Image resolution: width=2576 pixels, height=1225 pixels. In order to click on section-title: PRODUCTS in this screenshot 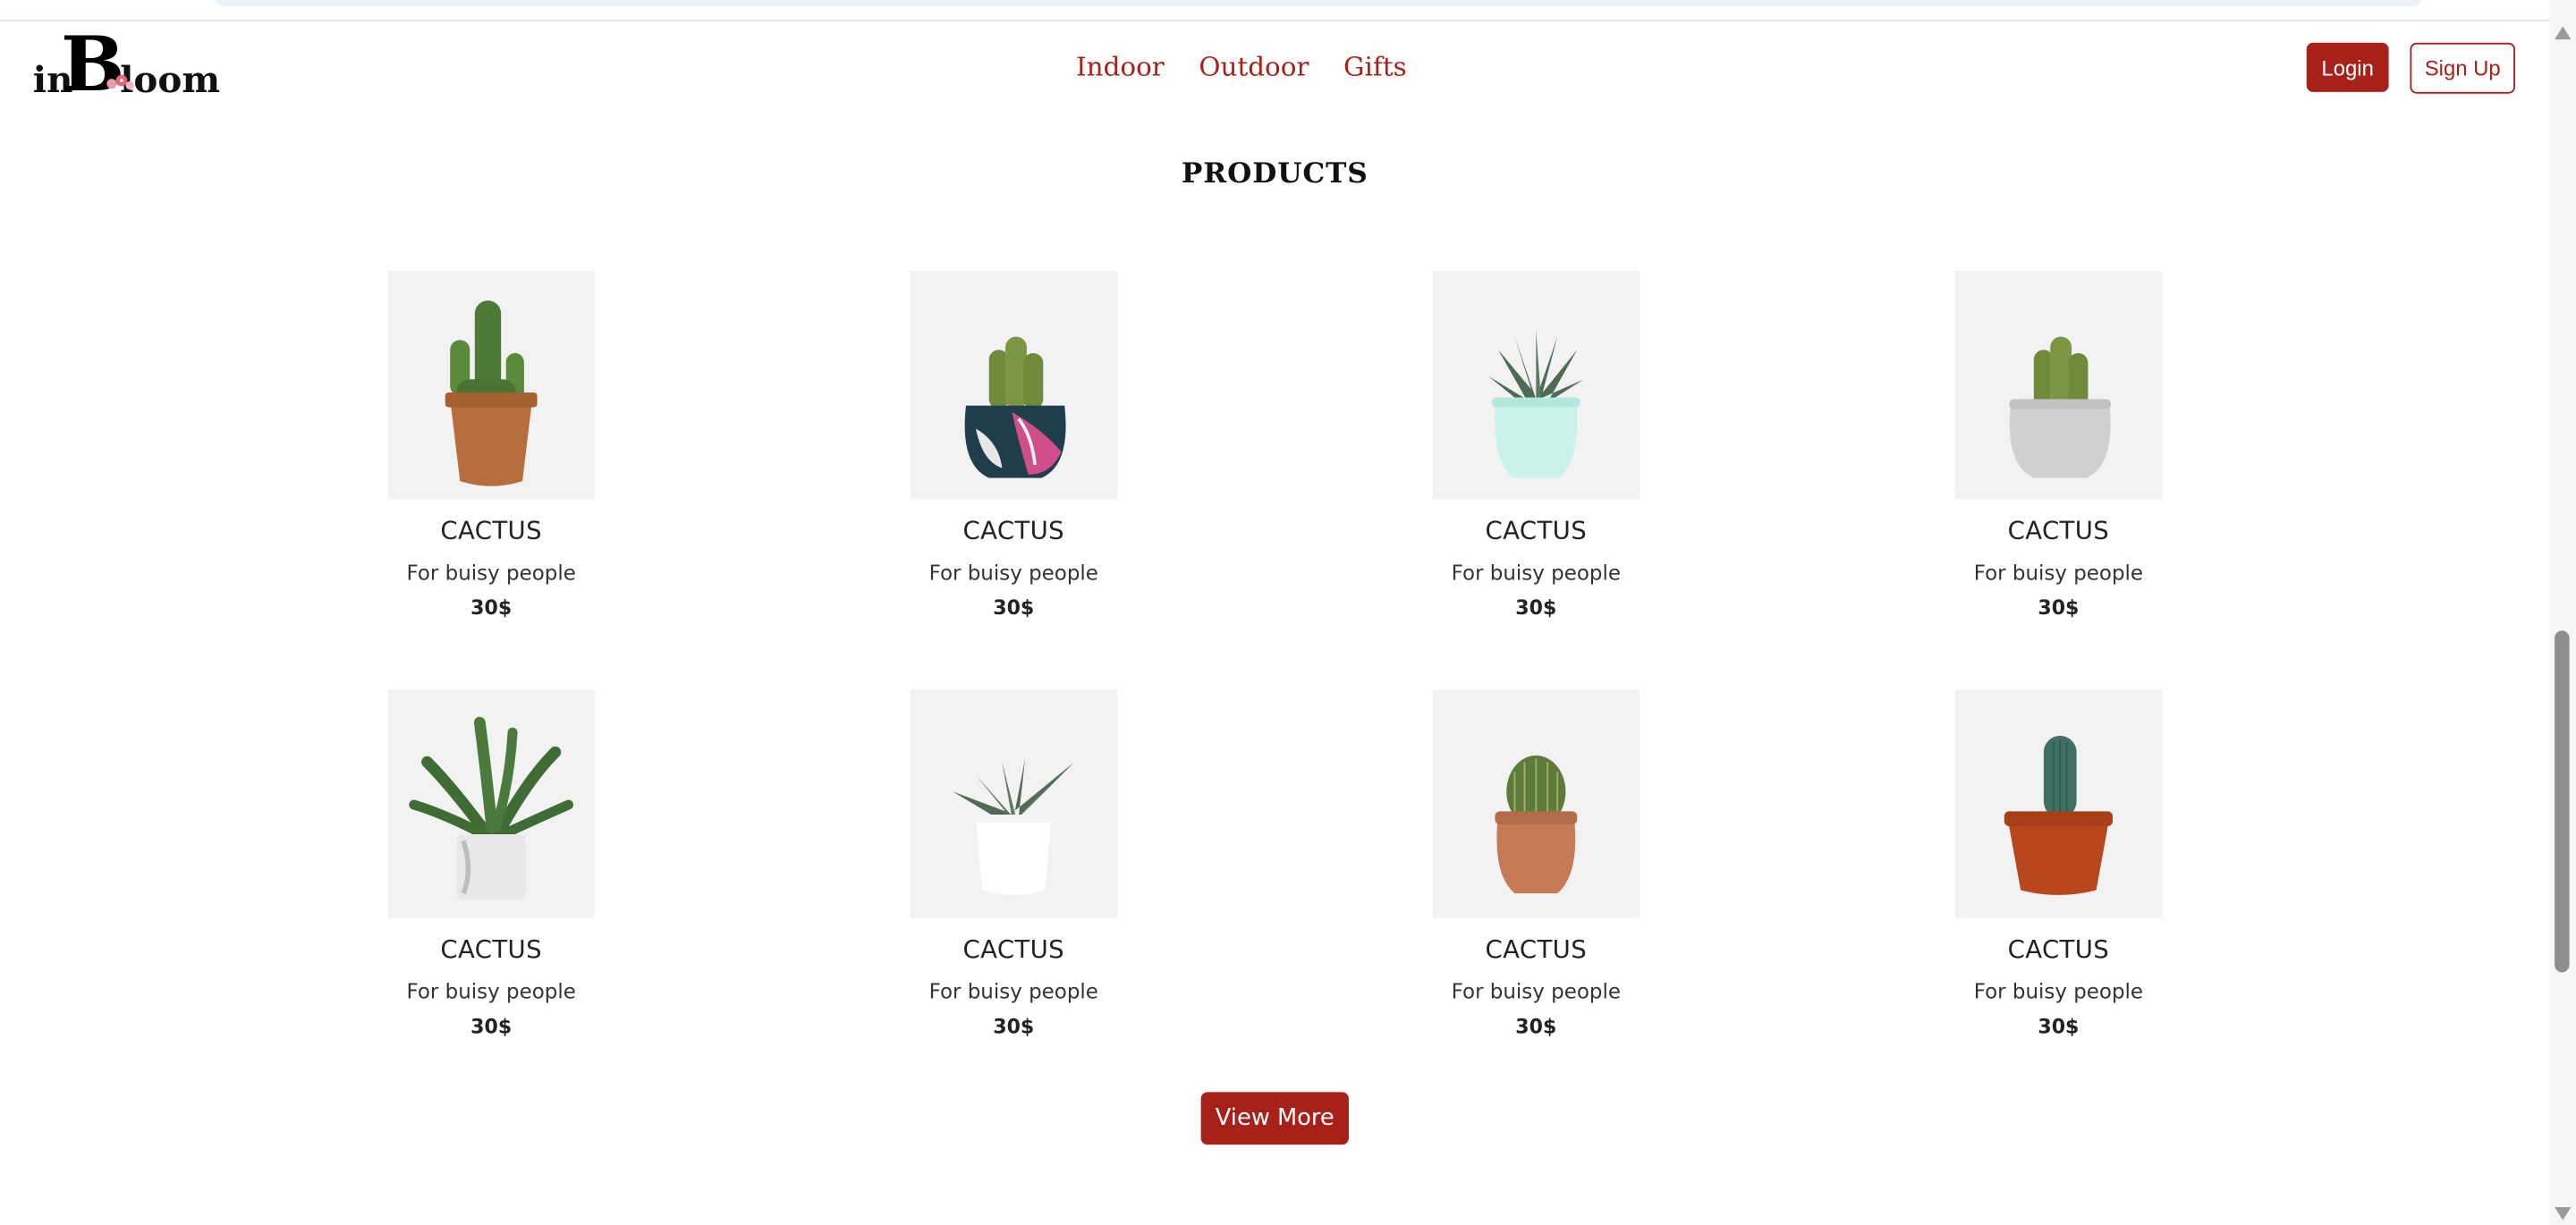, I will do `click(1274, 174)`.